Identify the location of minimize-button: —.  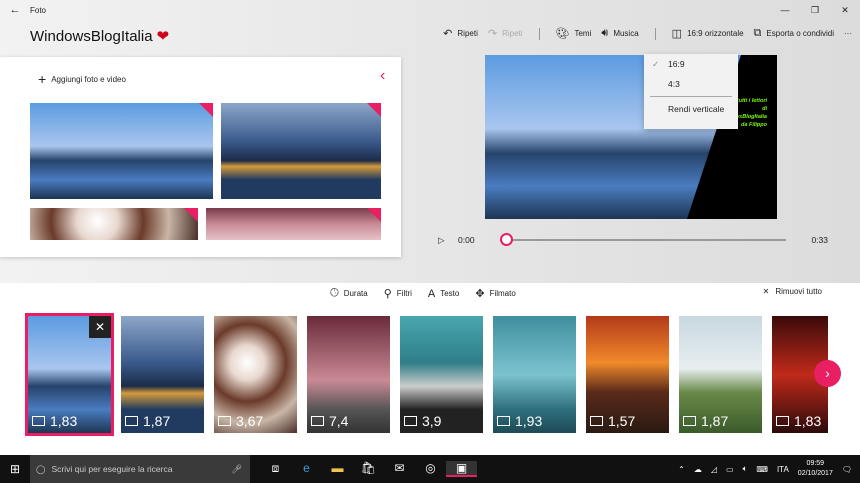
(785, 10).